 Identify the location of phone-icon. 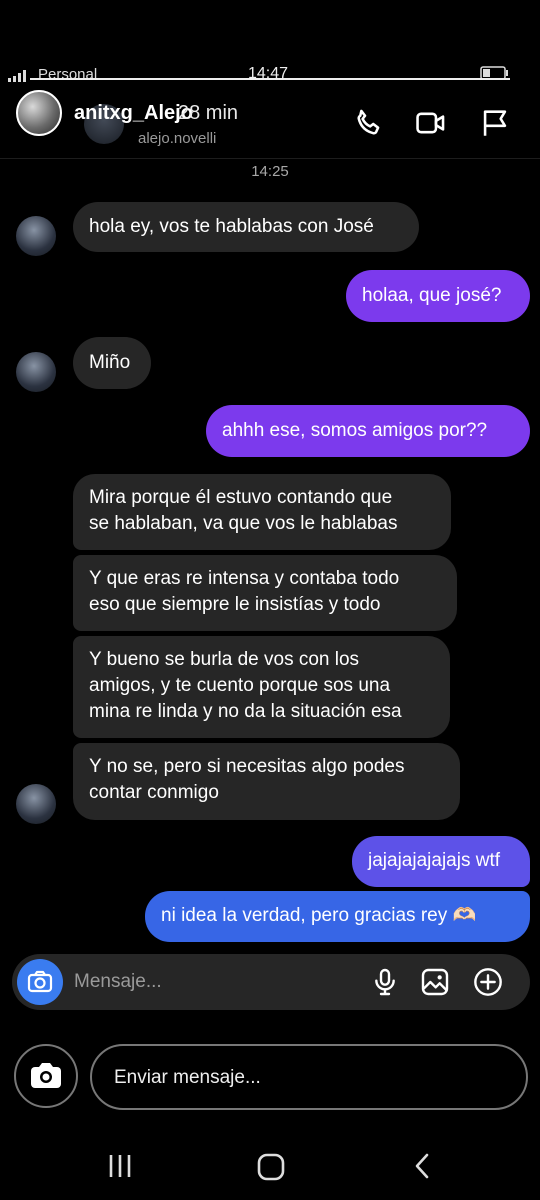
(369, 123).